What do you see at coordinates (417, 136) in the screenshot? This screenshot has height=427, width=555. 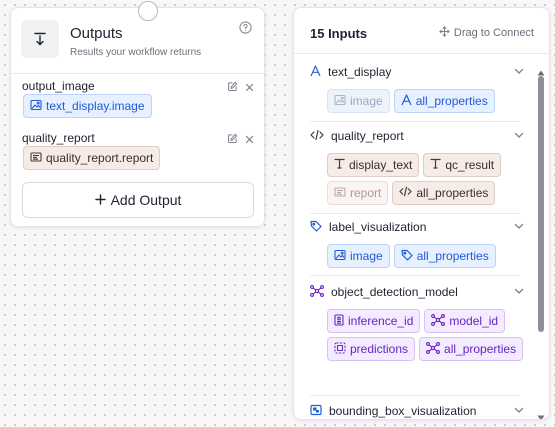 I see `section-header: quality_report` at bounding box center [417, 136].